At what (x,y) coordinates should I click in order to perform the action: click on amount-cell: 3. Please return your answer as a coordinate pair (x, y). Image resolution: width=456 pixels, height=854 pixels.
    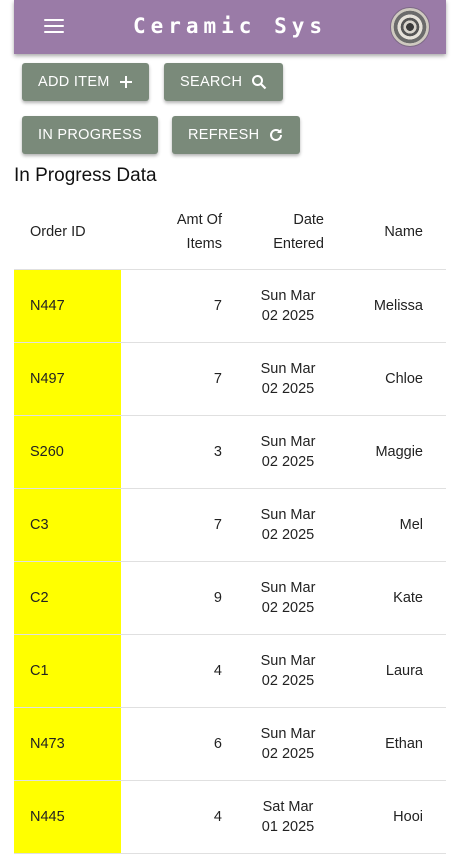
    Looking at the image, I should click on (175, 452).